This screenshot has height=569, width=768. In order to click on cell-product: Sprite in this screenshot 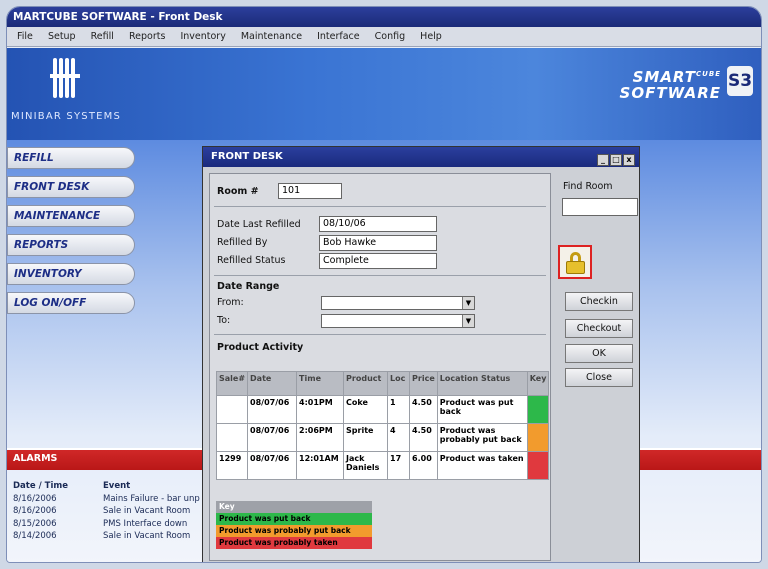, I will do `click(366, 437)`.